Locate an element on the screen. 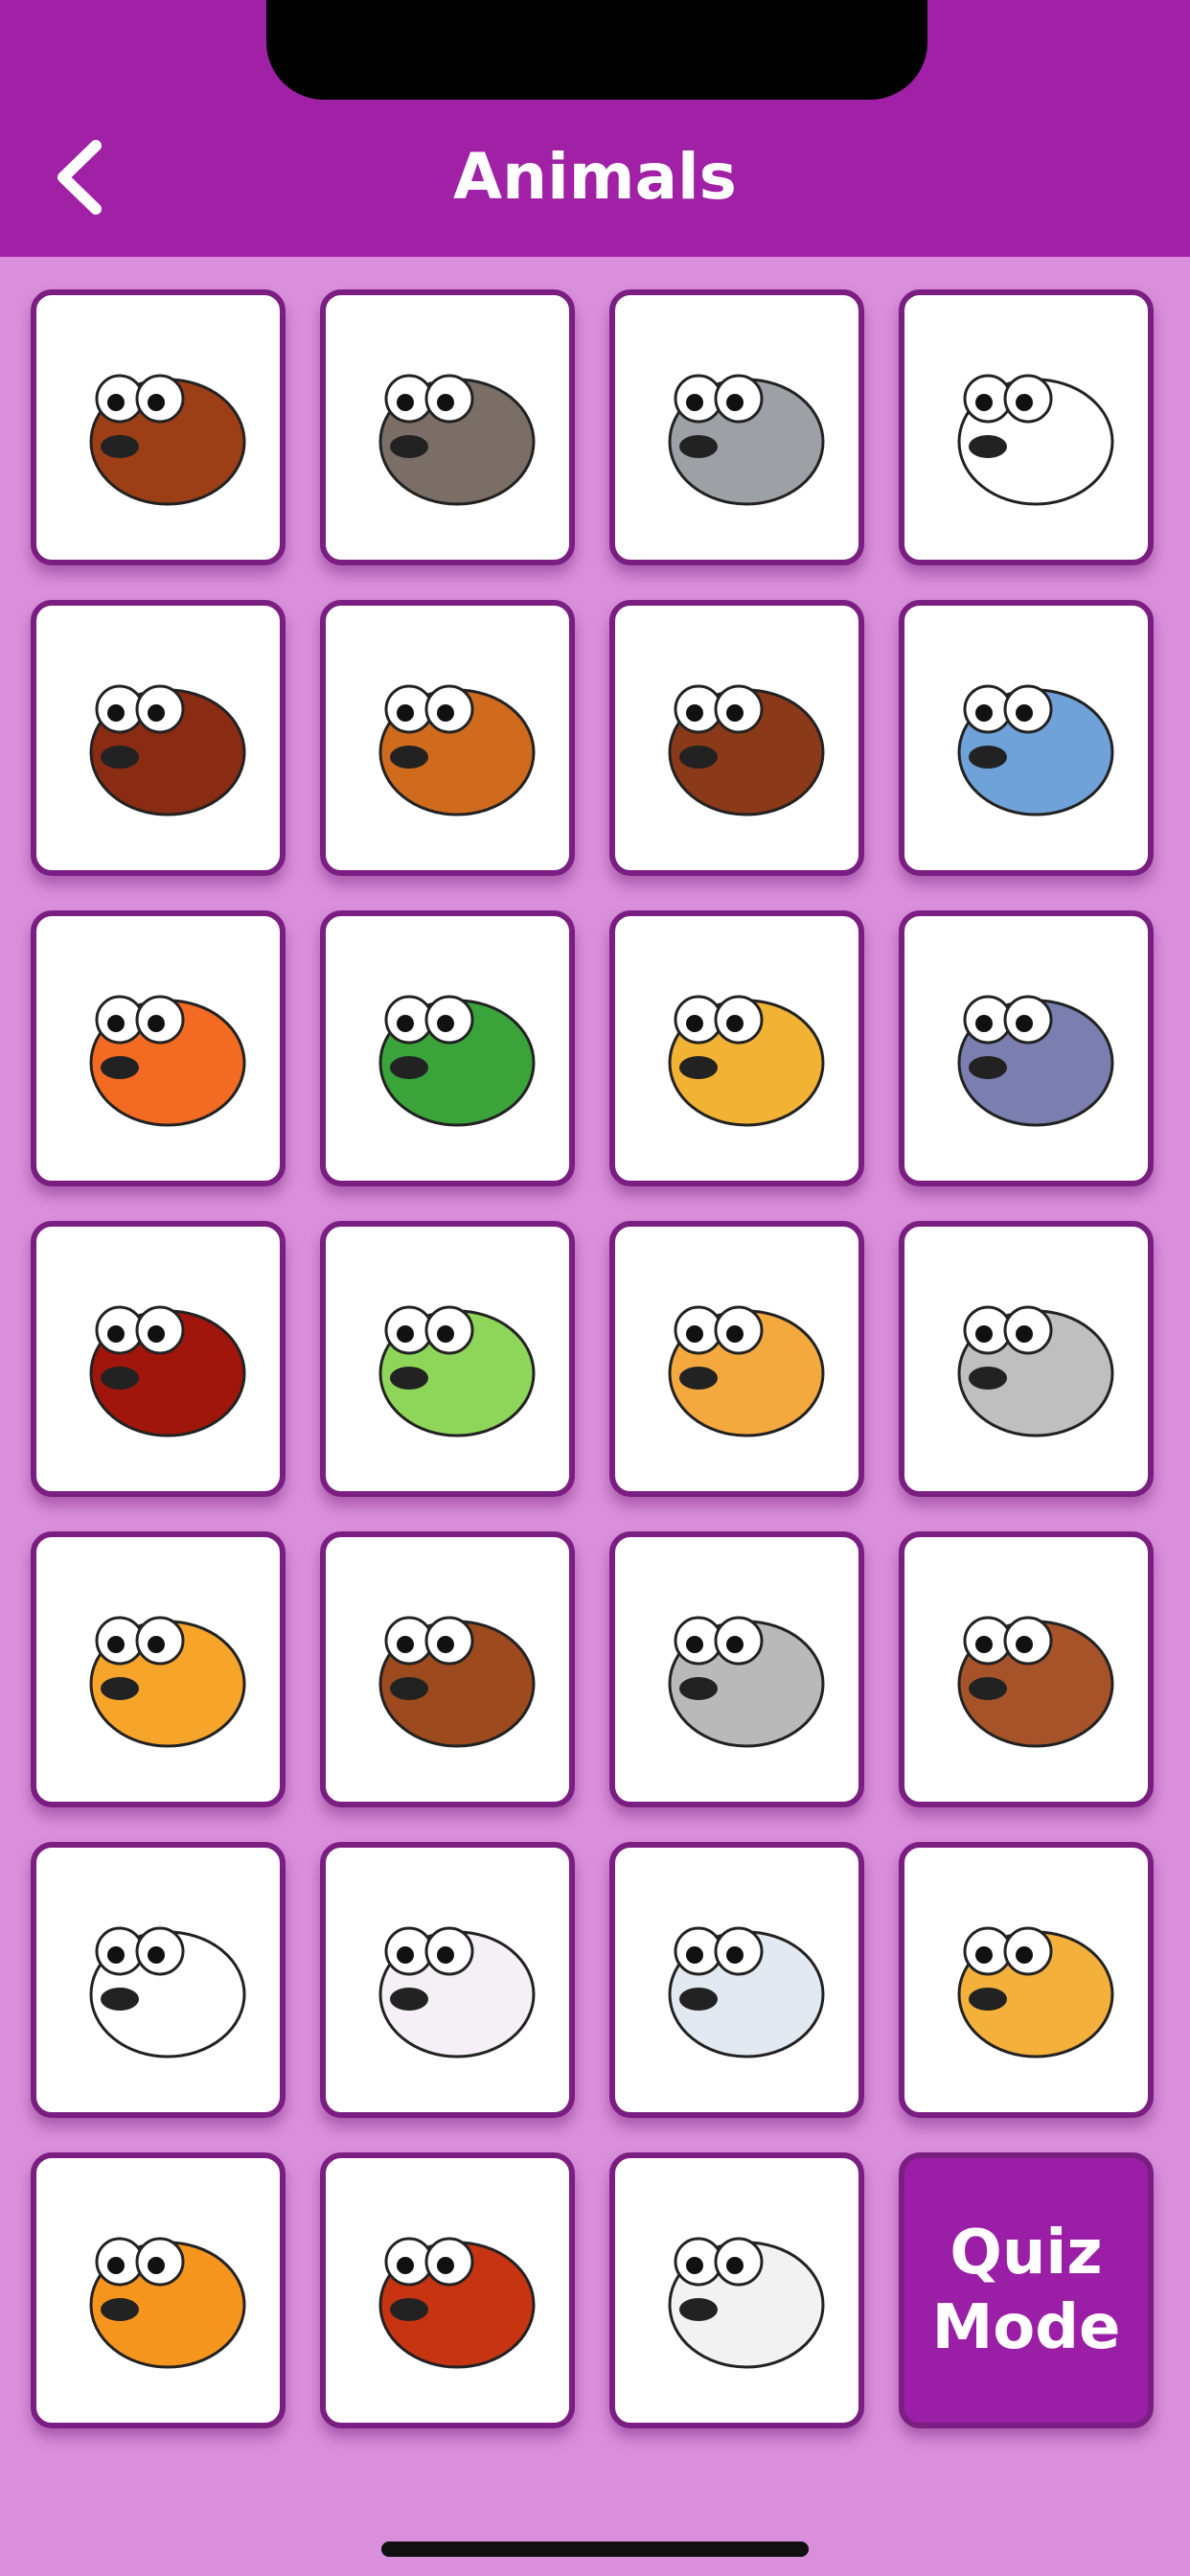  iguana-icon is located at coordinates (457, 1371).